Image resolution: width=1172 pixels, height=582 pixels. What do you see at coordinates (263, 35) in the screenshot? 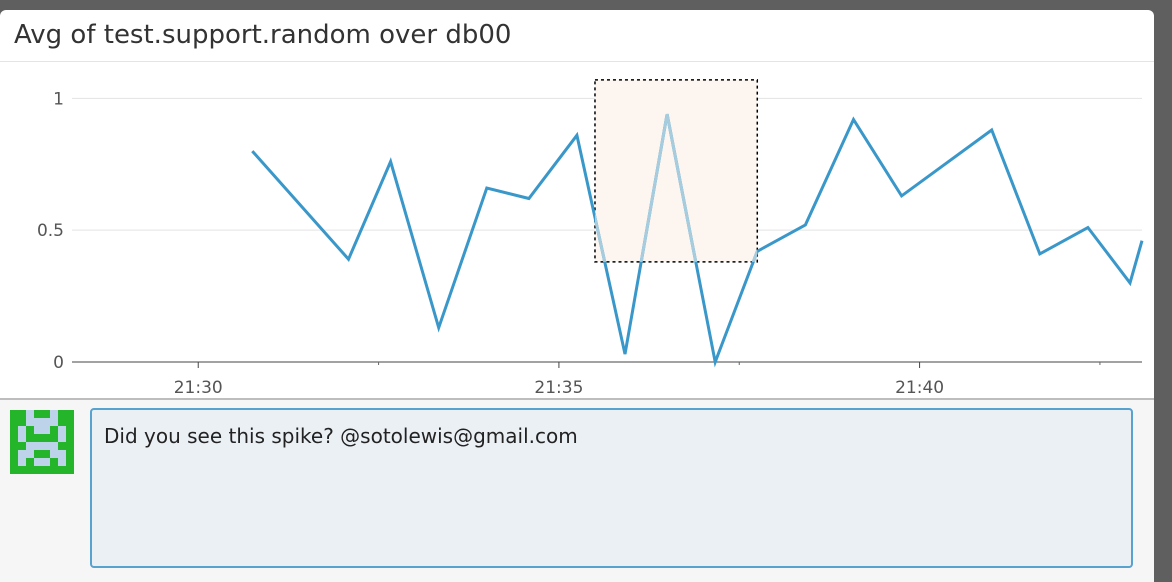
I see `panel-title: Avg of test.support.random over db00` at bounding box center [263, 35].